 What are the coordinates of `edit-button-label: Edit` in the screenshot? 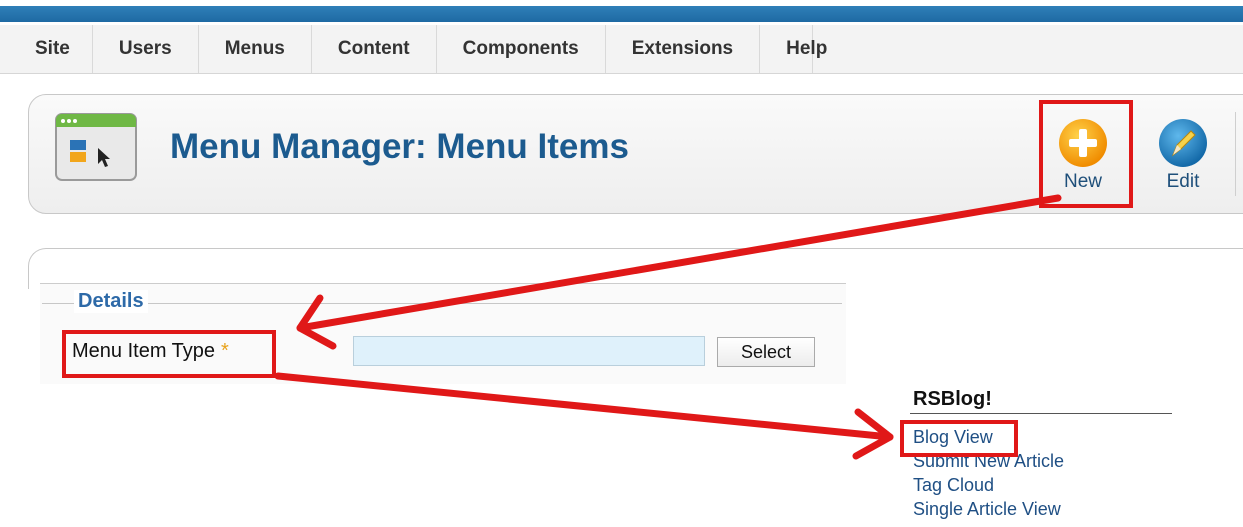 It's located at (1183, 181).